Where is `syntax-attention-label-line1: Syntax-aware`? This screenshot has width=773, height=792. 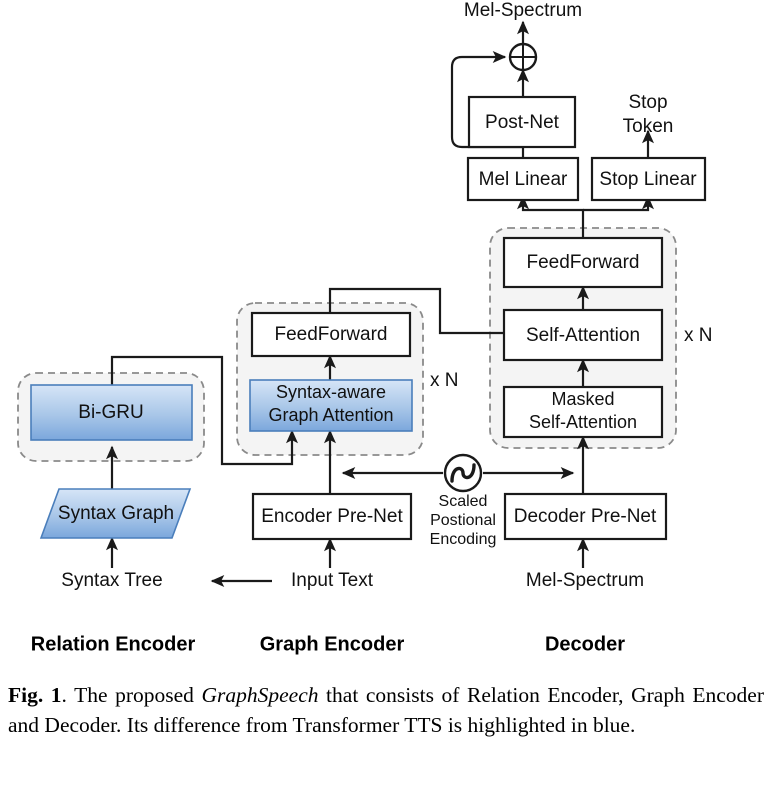
syntax-attention-label-line1: Syntax-aware is located at coordinates (331, 392).